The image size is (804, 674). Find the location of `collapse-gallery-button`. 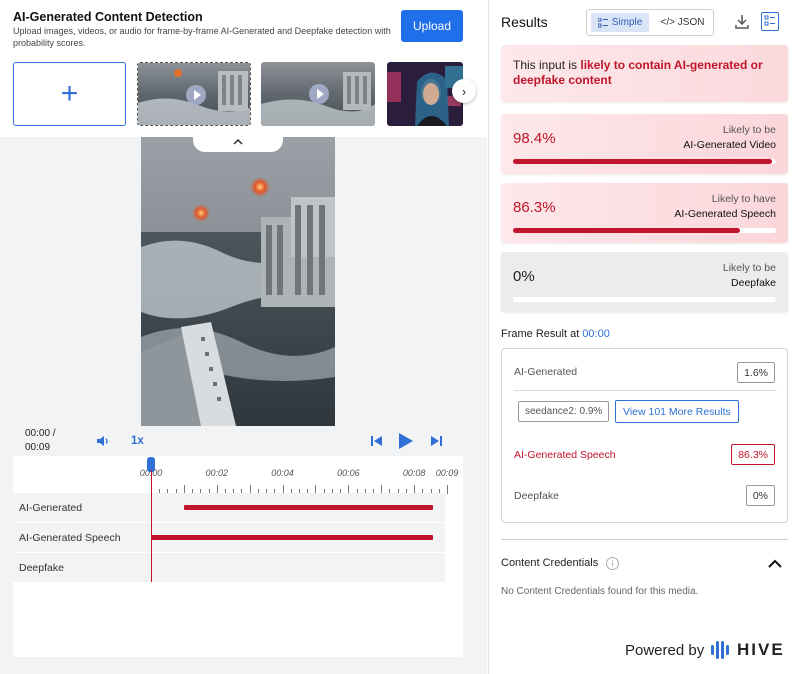

collapse-gallery-button is located at coordinates (238, 141).